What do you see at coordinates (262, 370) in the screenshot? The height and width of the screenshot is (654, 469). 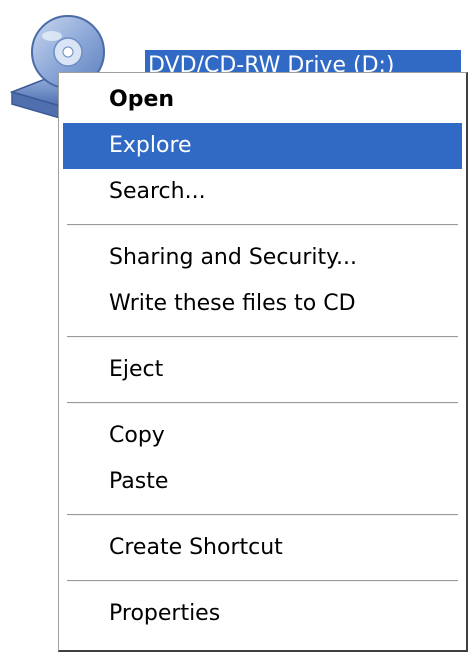 I see `menu-item-eject: Eject` at bounding box center [262, 370].